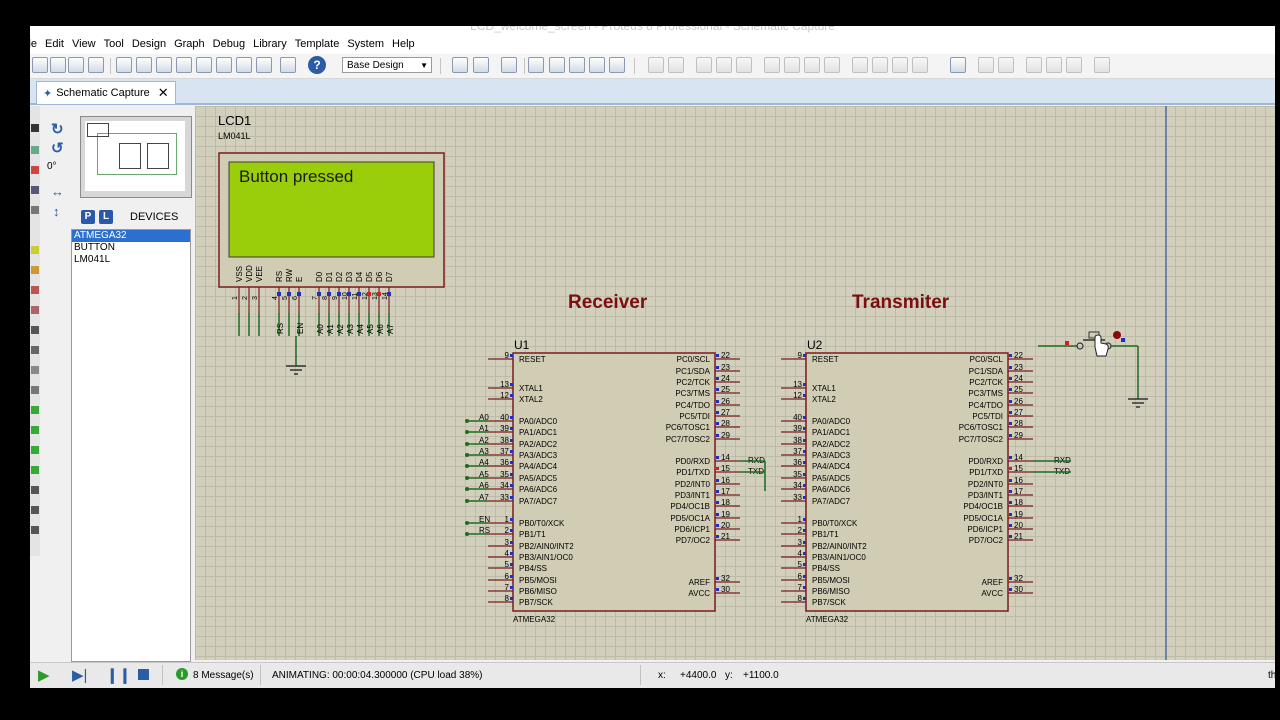  Describe the element at coordinates (986, 65) in the screenshot. I see `search-icon` at that location.